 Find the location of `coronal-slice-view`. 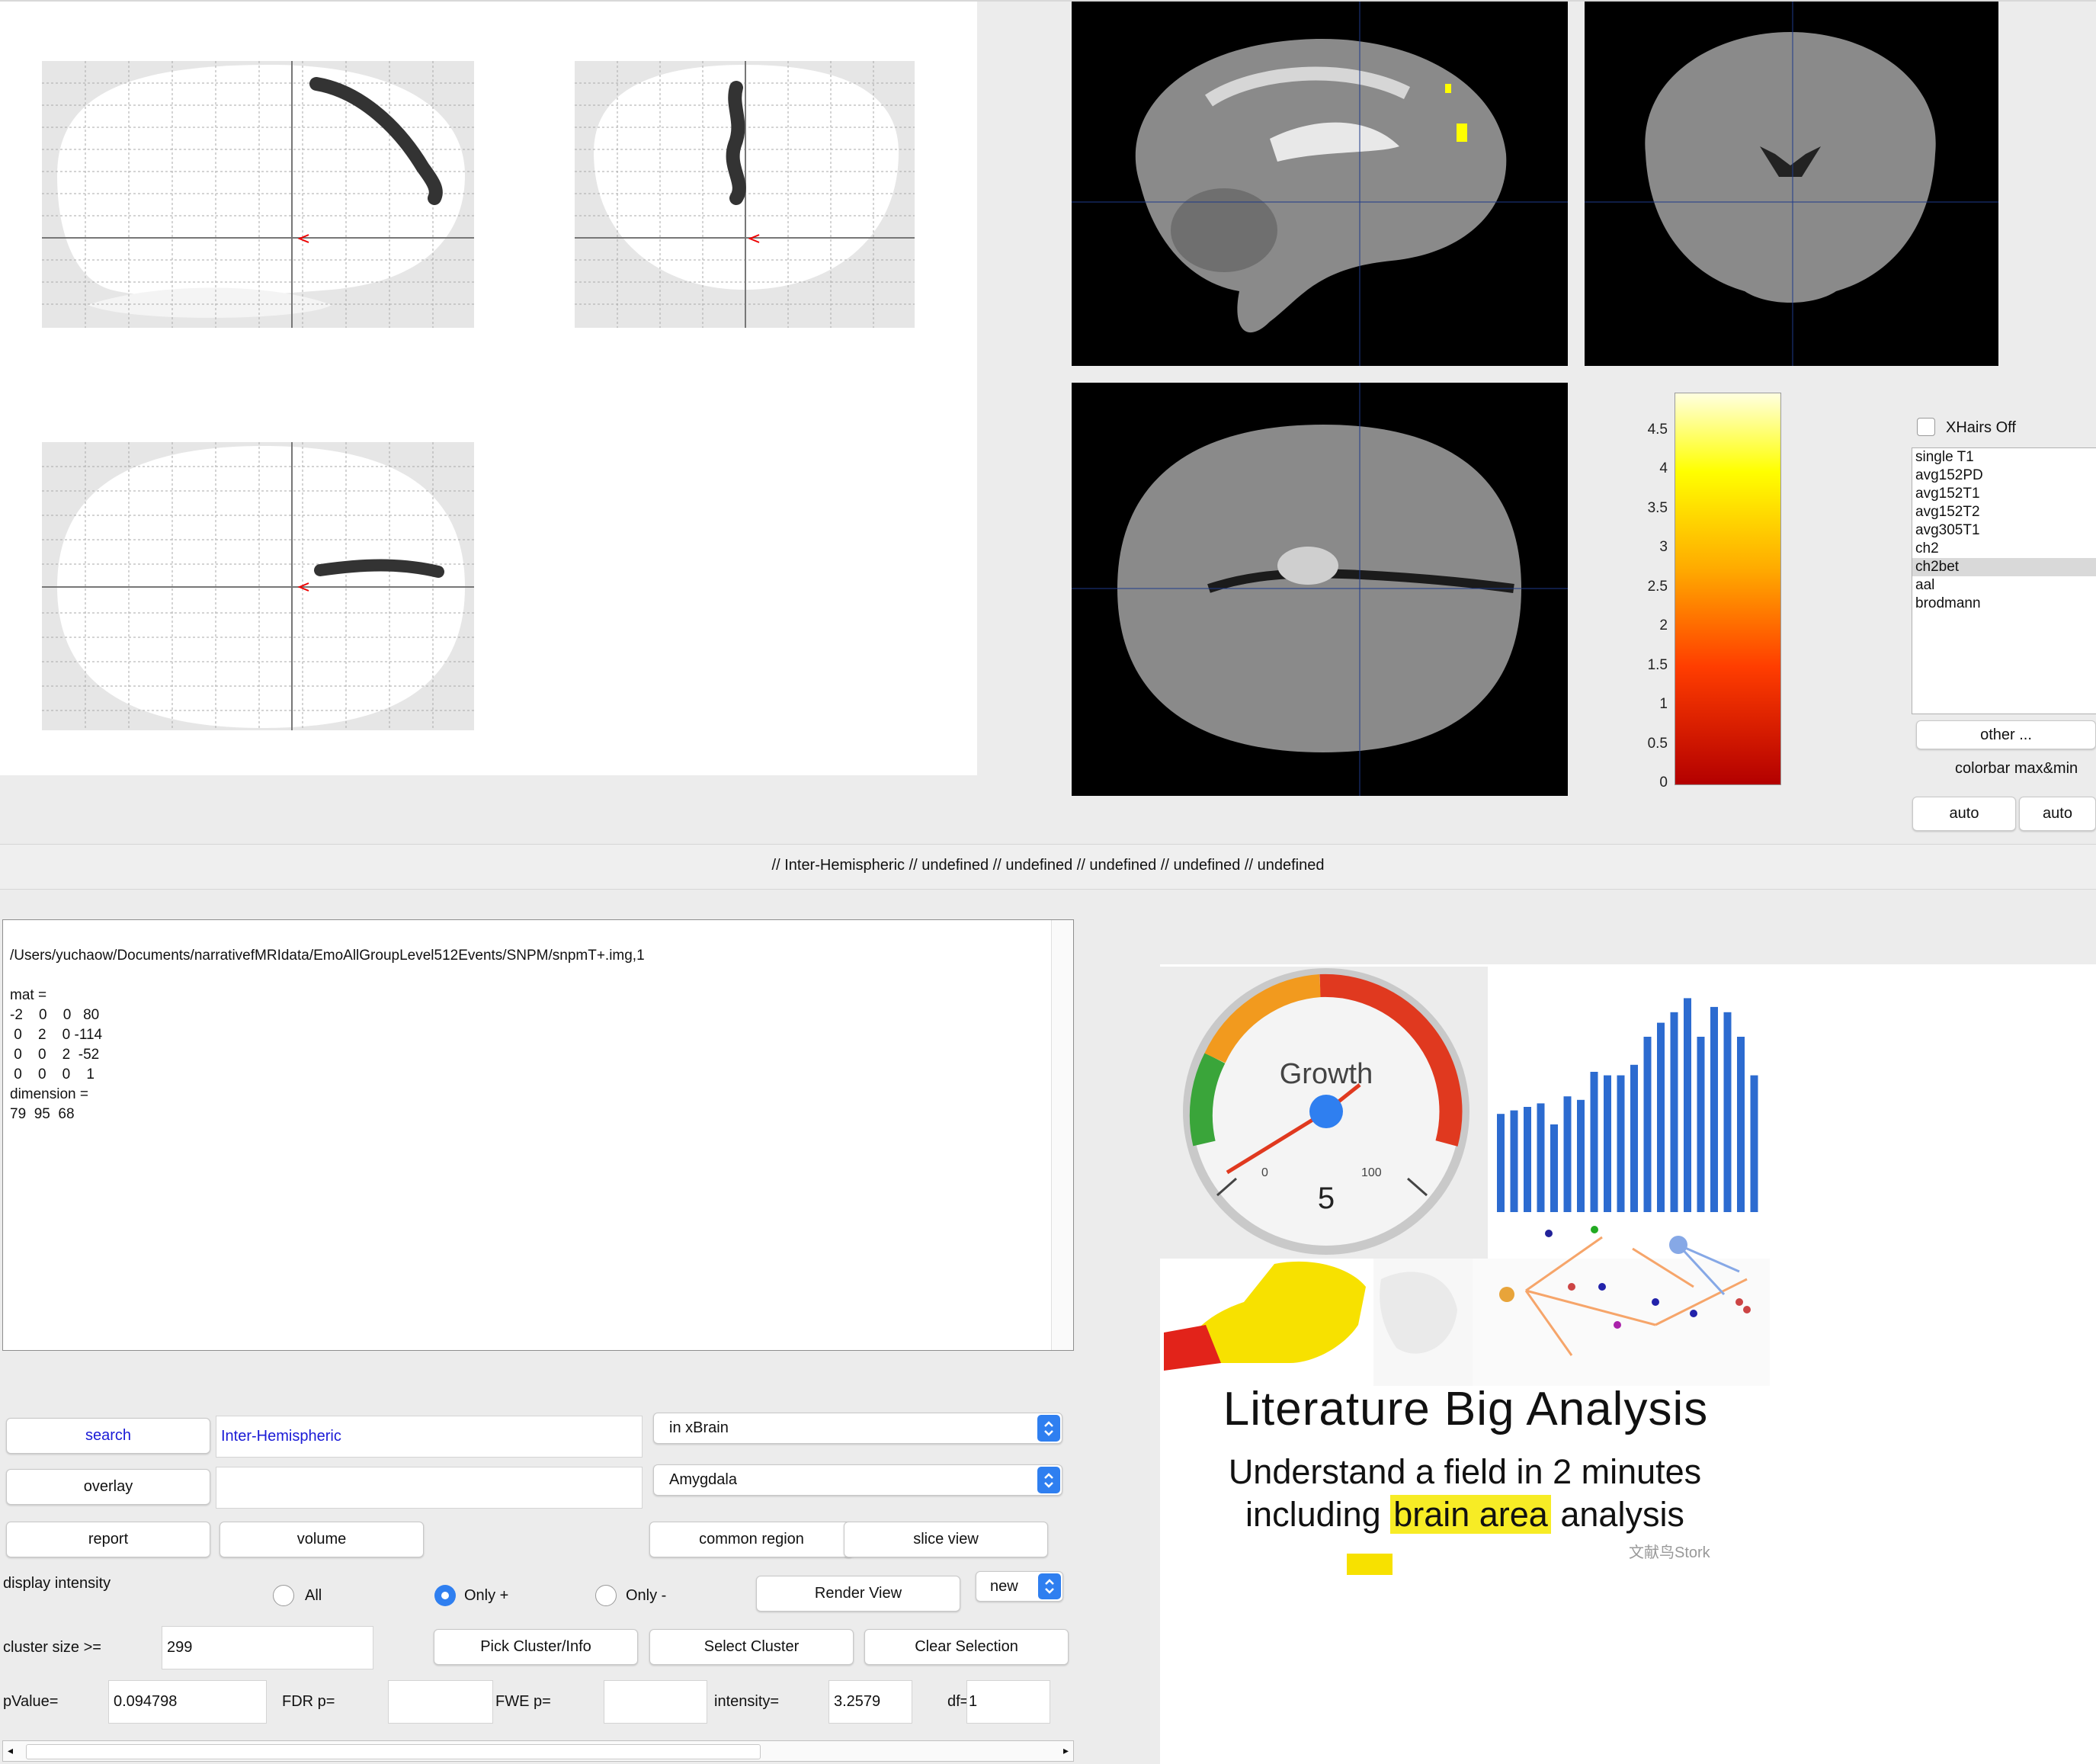

coronal-slice-view is located at coordinates (1792, 184).